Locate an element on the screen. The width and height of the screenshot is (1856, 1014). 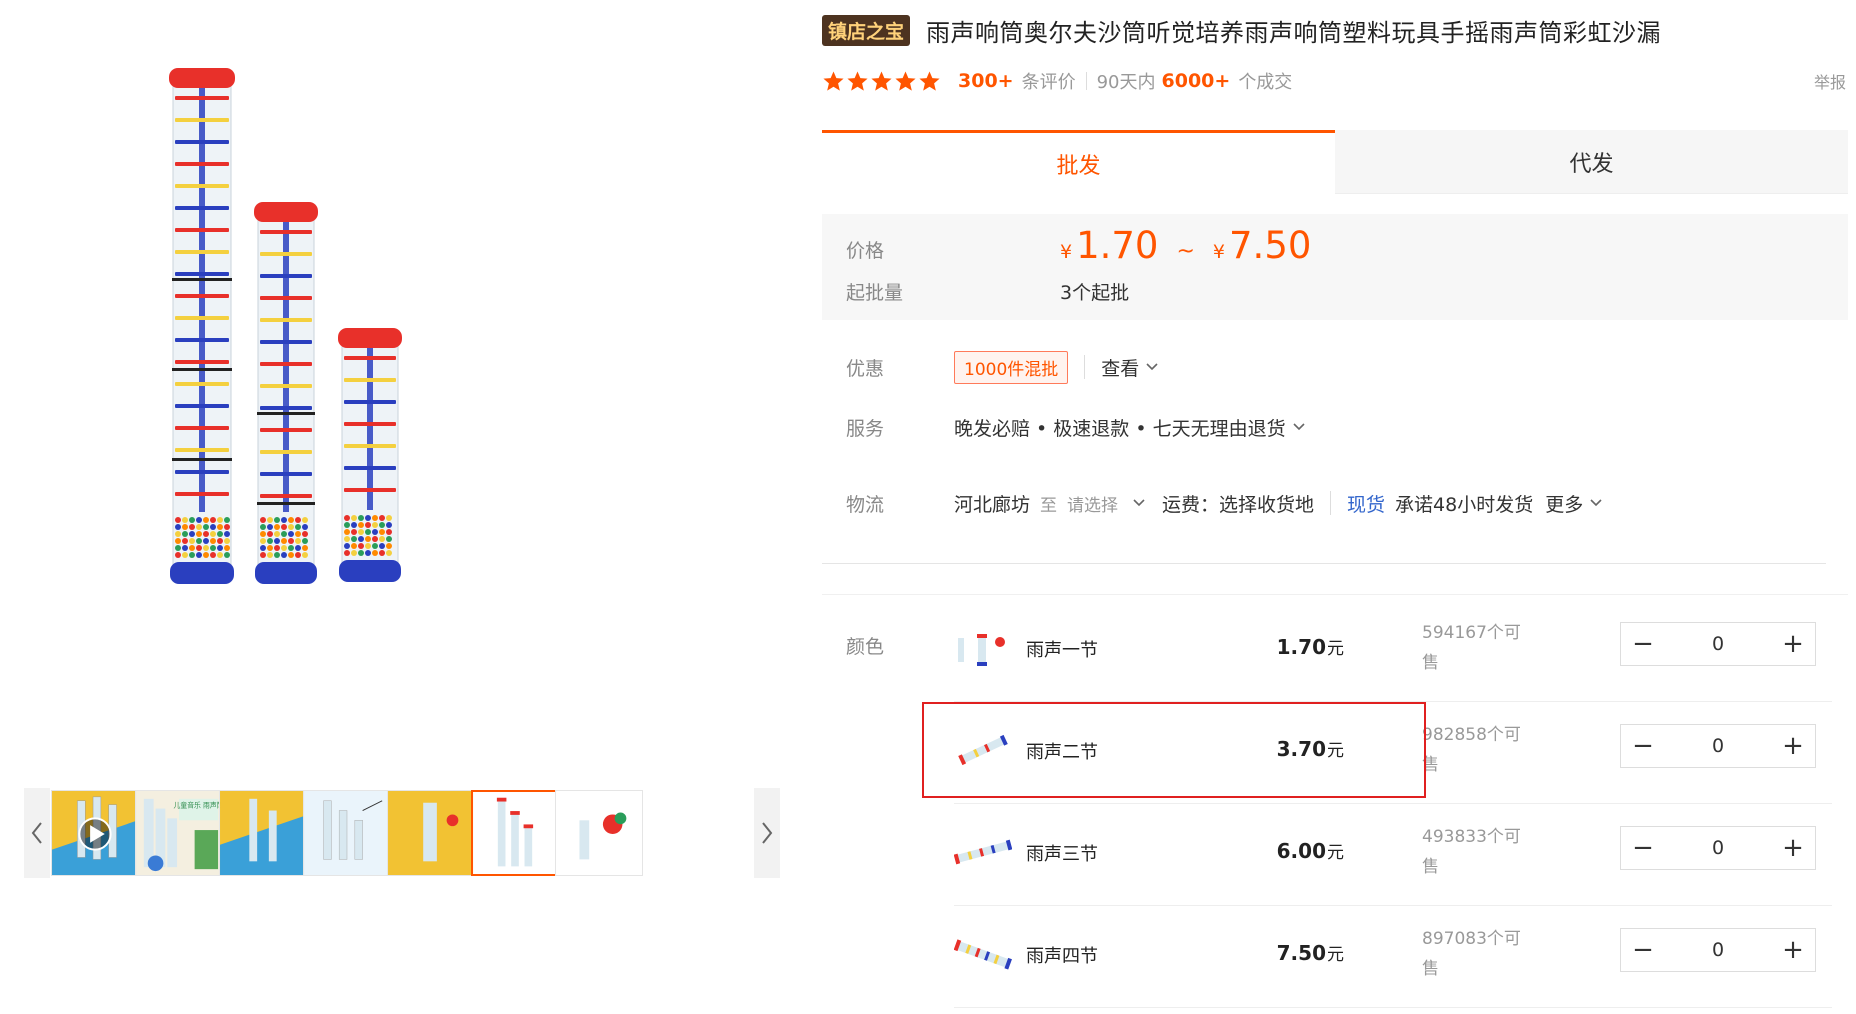
service-text: 晚发必赔 • 极速退款 • 七天无理由退货 is located at coordinates (1120, 428).